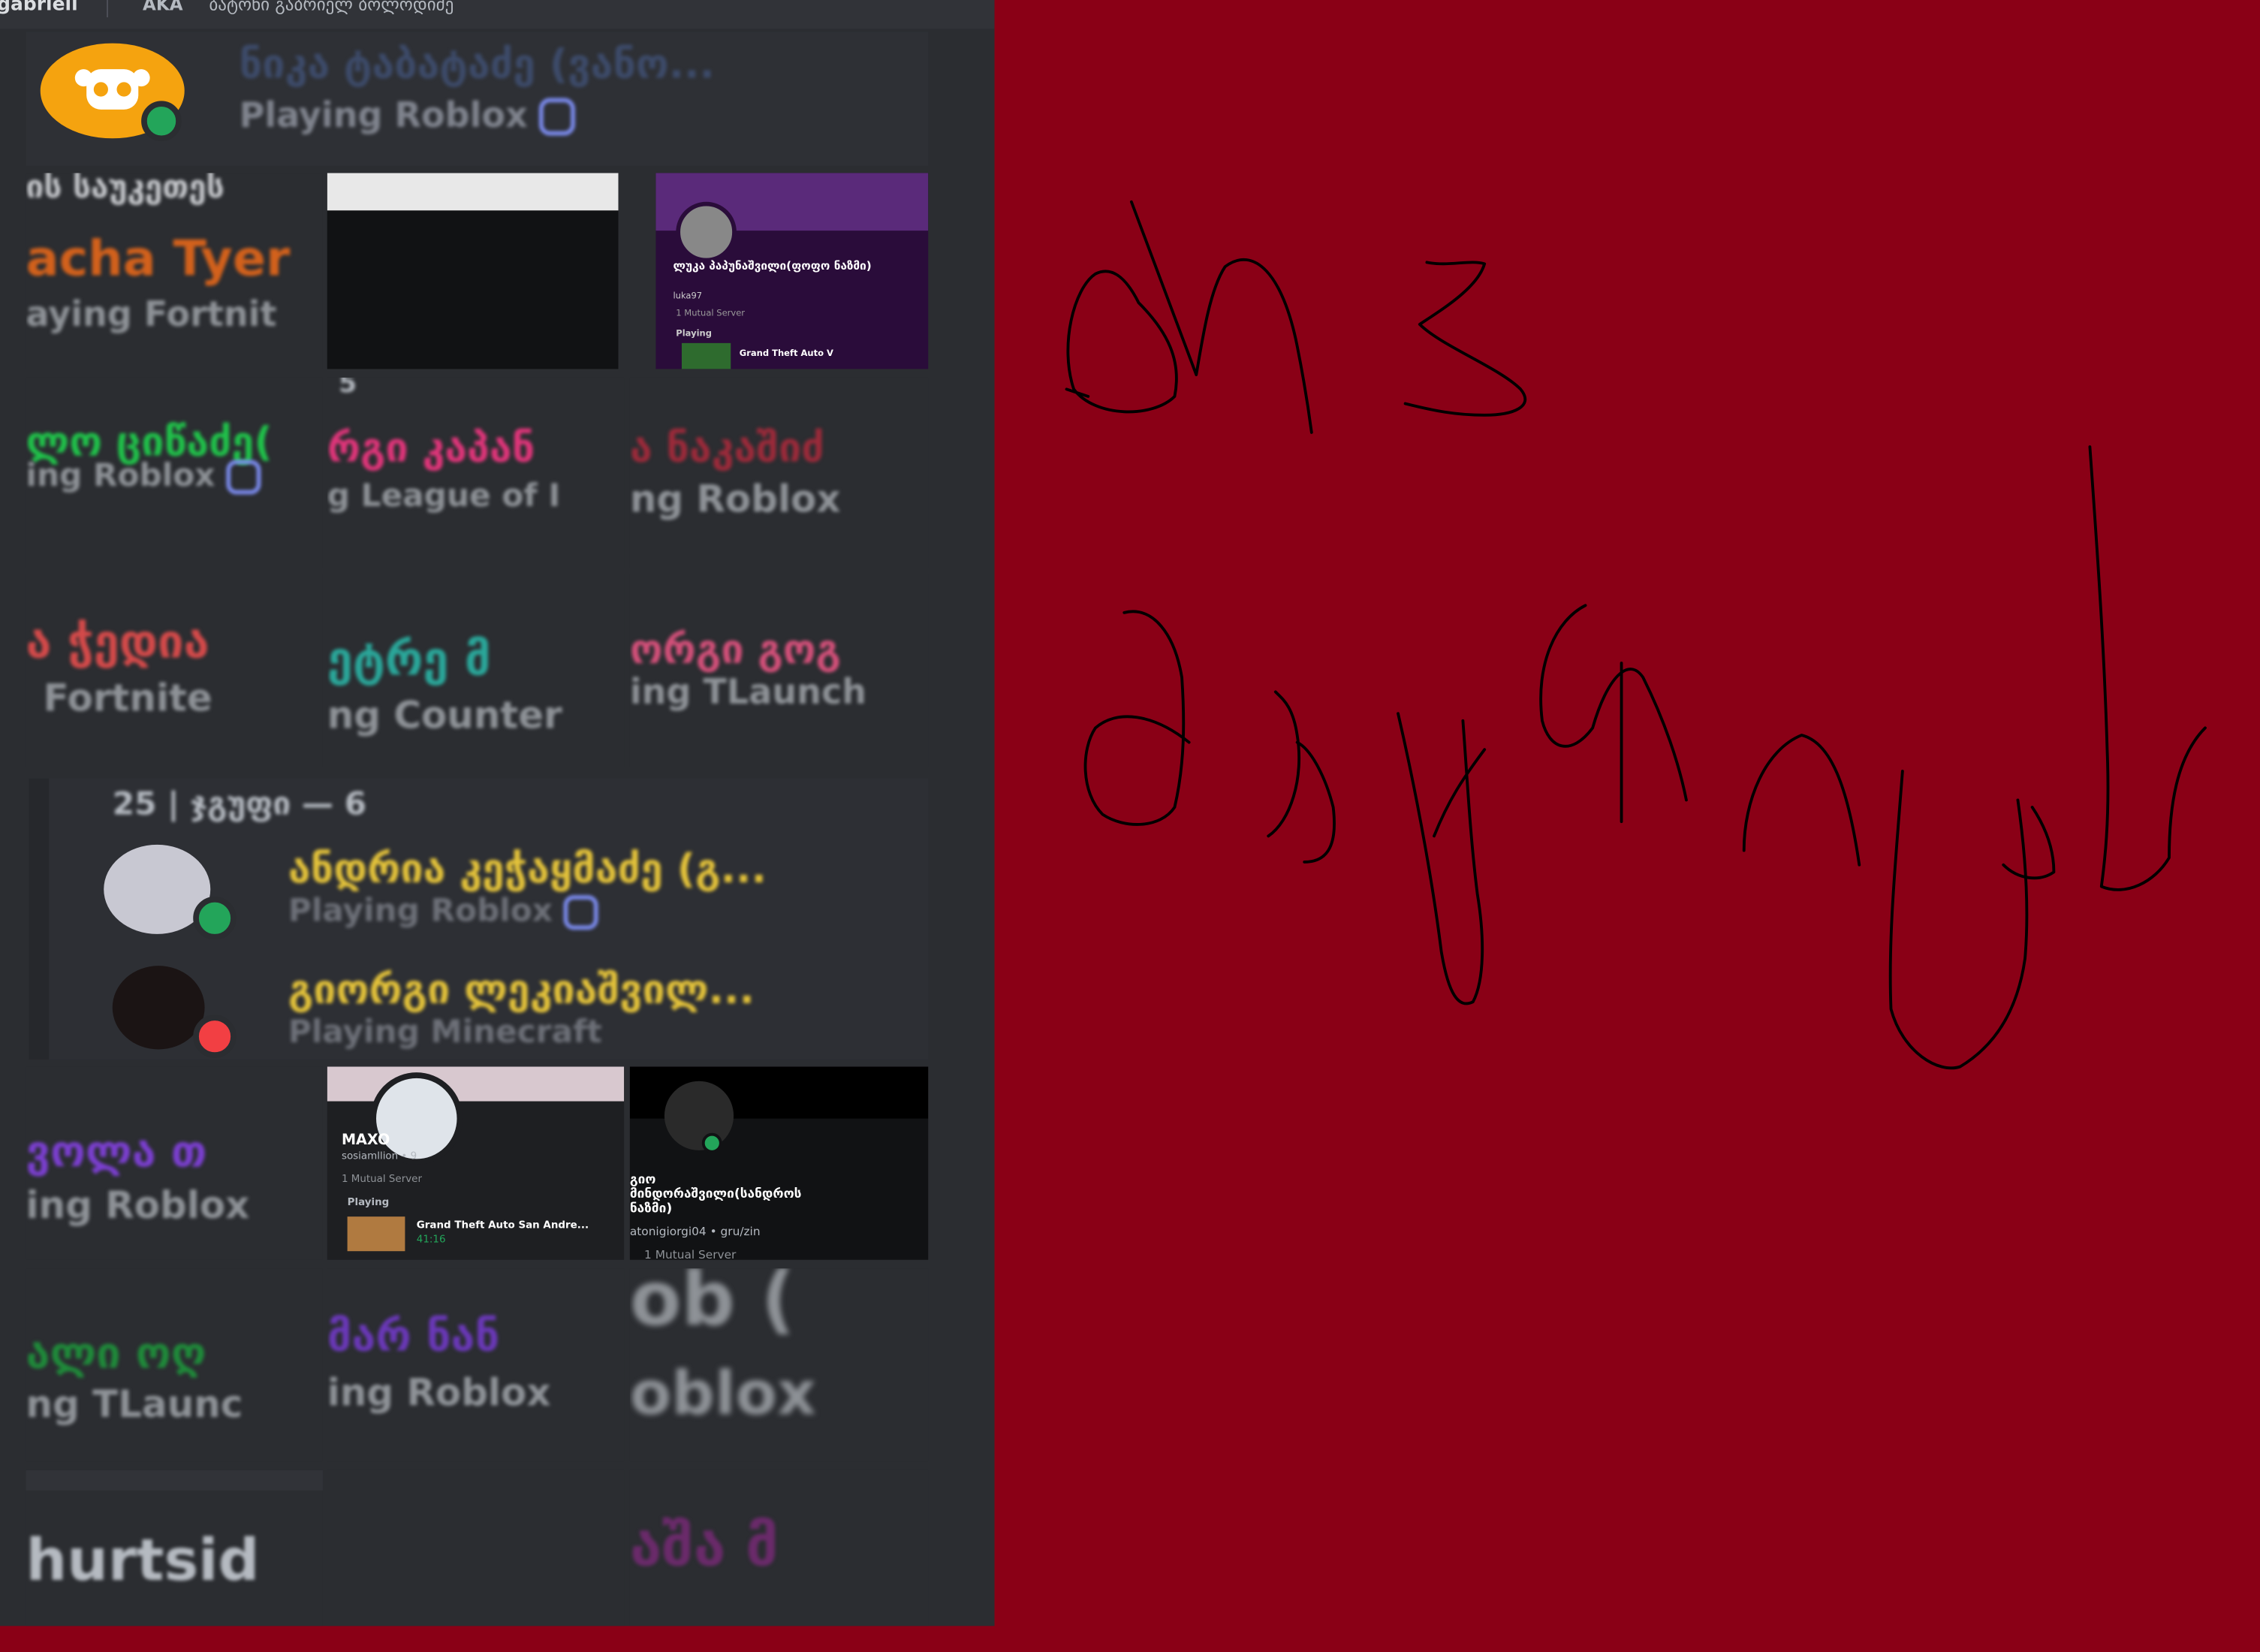 The height and width of the screenshot is (1652, 2260). I want to click on member-fragment: ლო ციწაძე( ing Roblox, so click(174, 472).